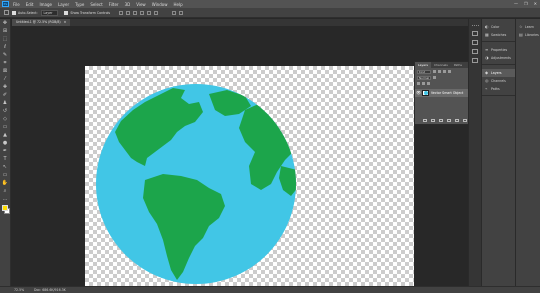  I want to click on crop-tool-icon: ⌗, so click(5, 63).